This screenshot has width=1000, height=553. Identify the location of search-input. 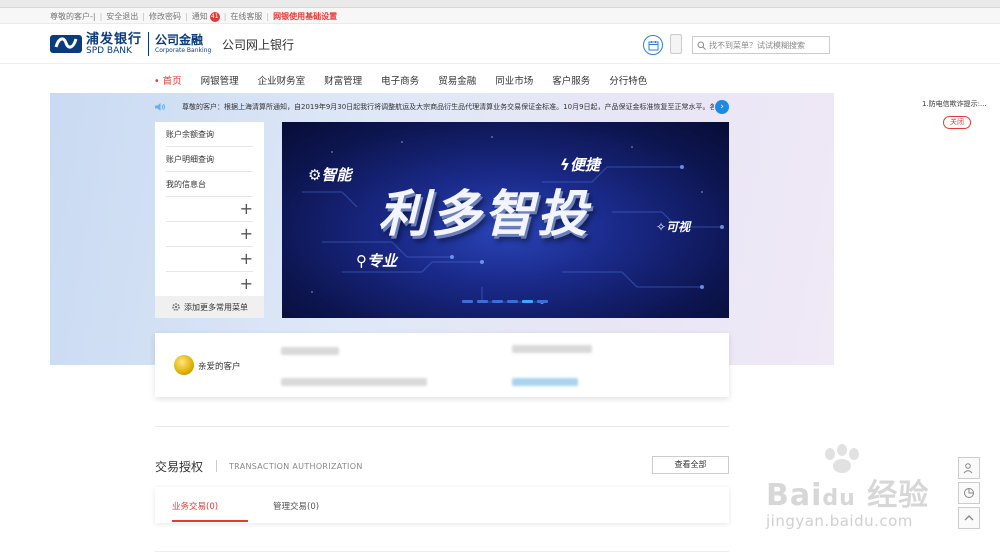
(768, 45).